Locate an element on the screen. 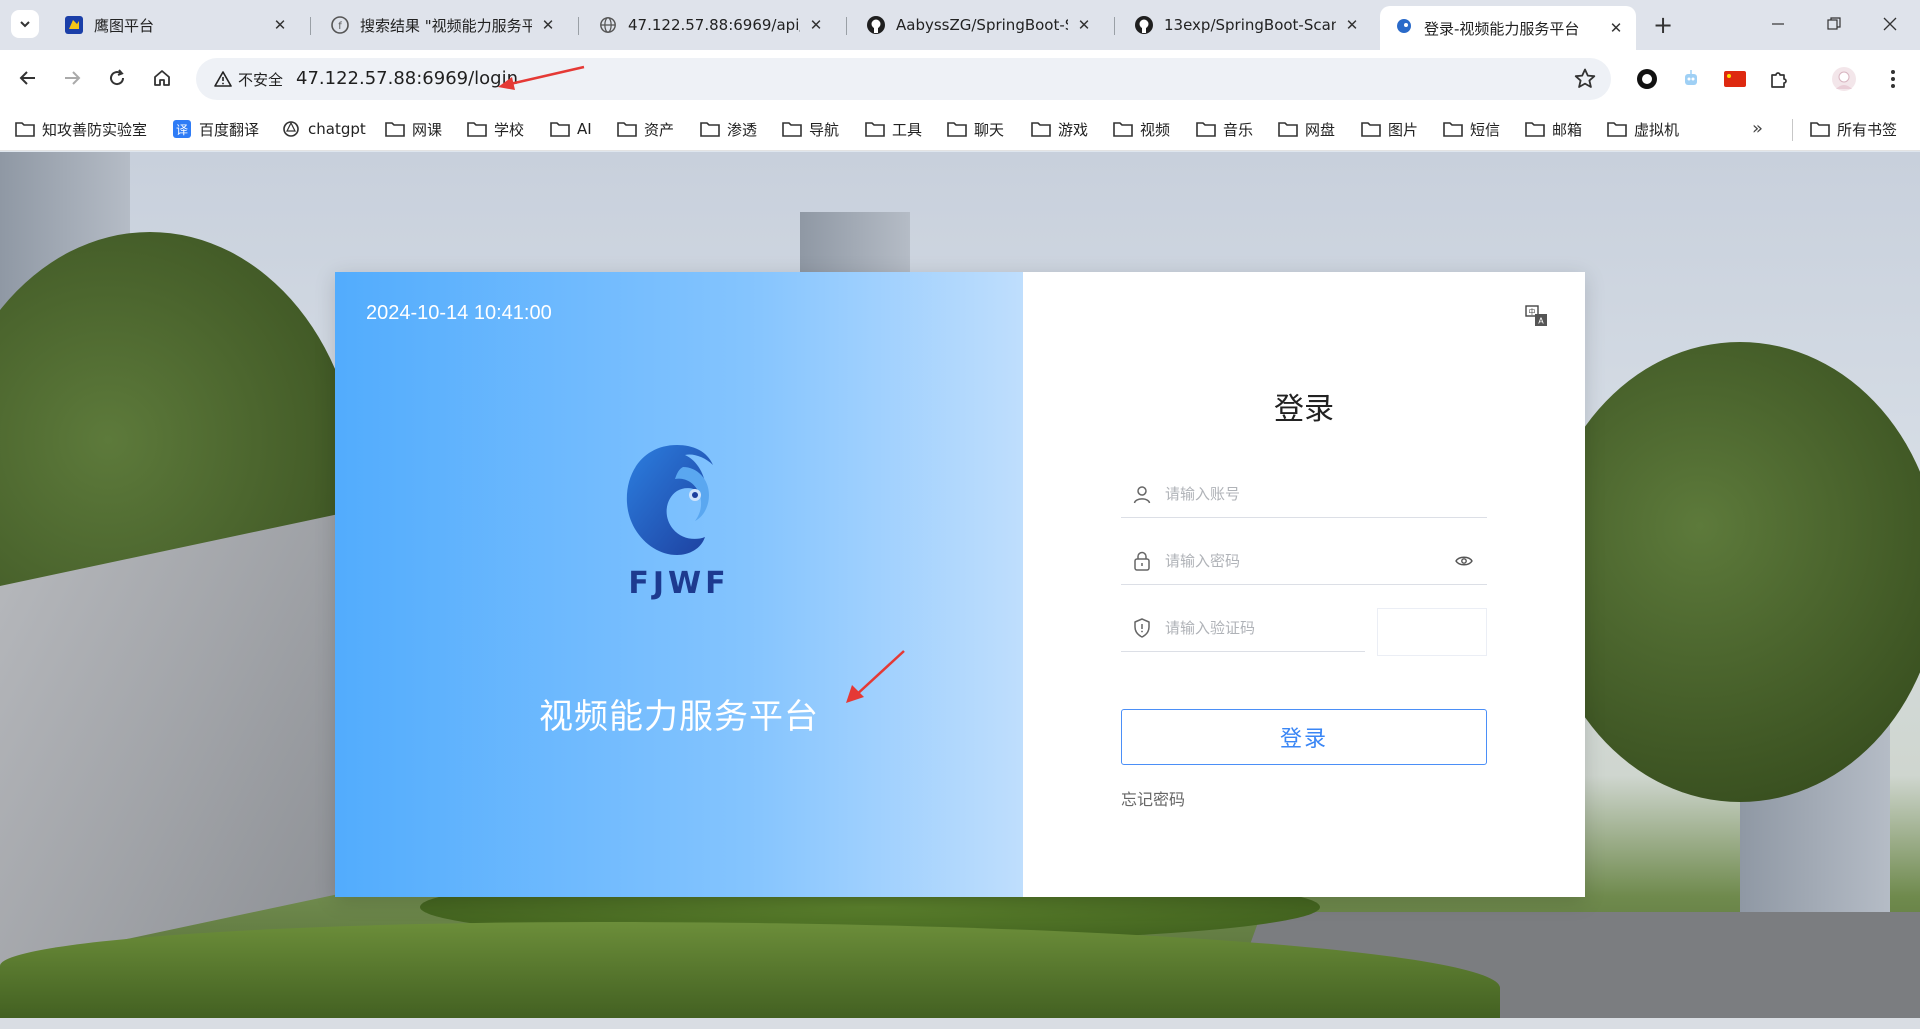  minimize-button is located at coordinates (1778, 24).